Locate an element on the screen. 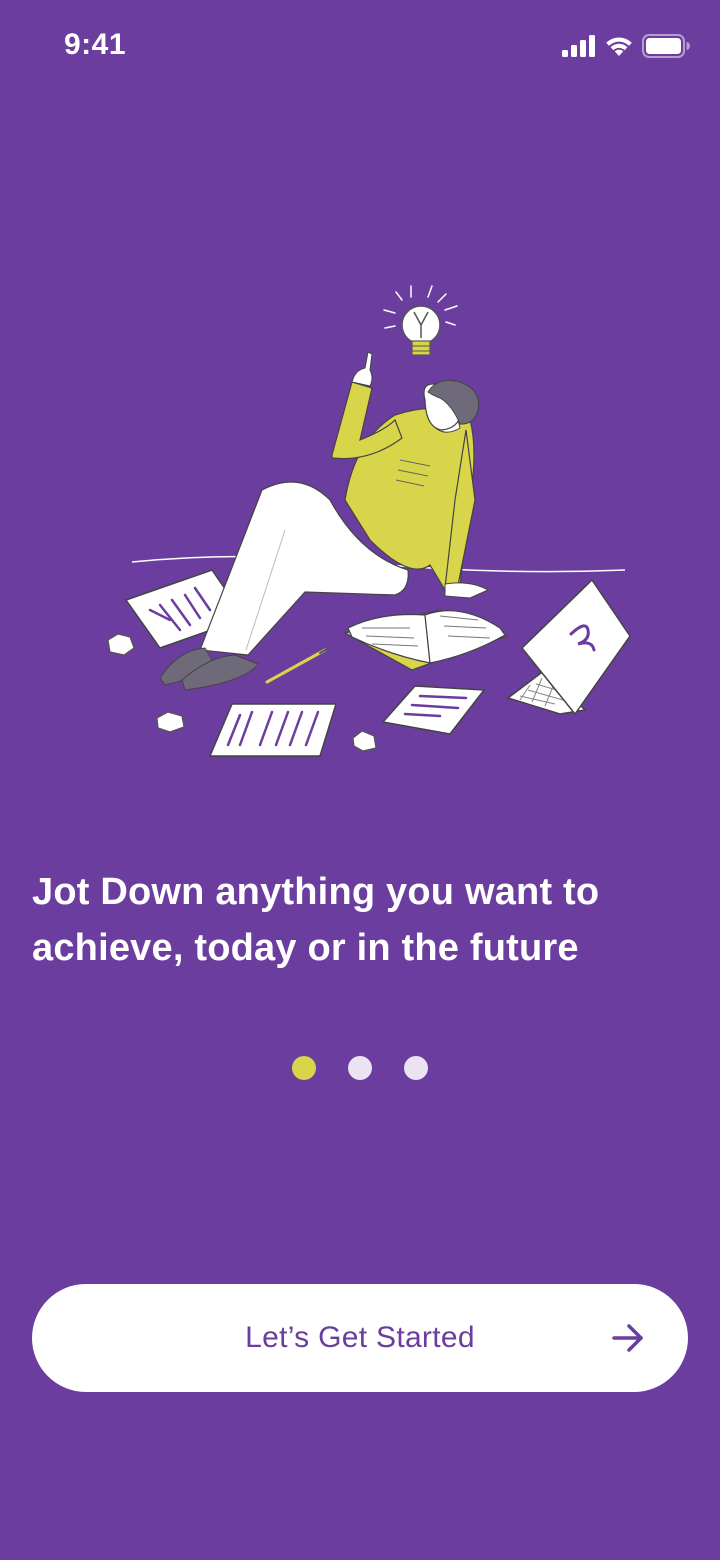 This screenshot has height=1560, width=720. page-dot-1-active is located at coordinates (304, 1068).